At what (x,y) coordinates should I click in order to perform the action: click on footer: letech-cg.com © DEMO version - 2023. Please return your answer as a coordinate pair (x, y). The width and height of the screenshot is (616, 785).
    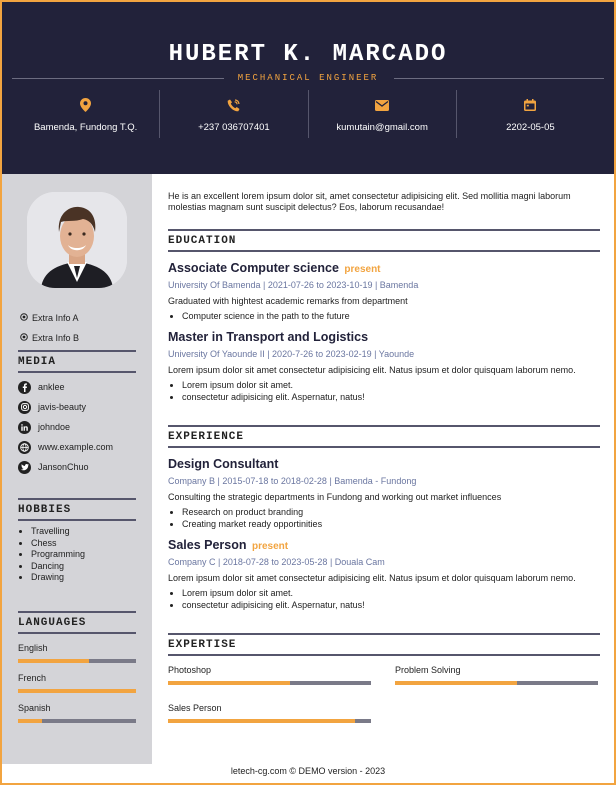
    Looking at the image, I should click on (308, 771).